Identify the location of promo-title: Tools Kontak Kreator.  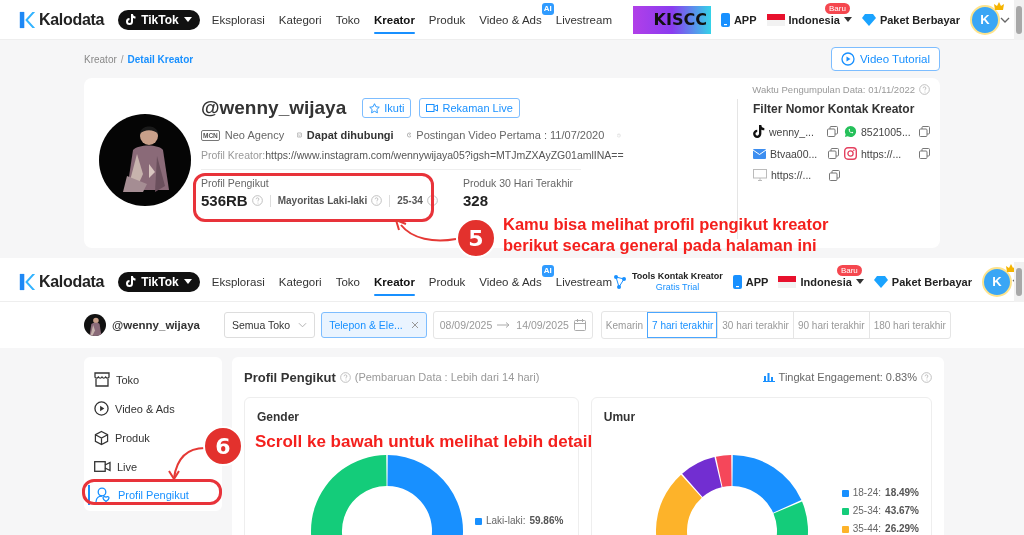
(677, 276).